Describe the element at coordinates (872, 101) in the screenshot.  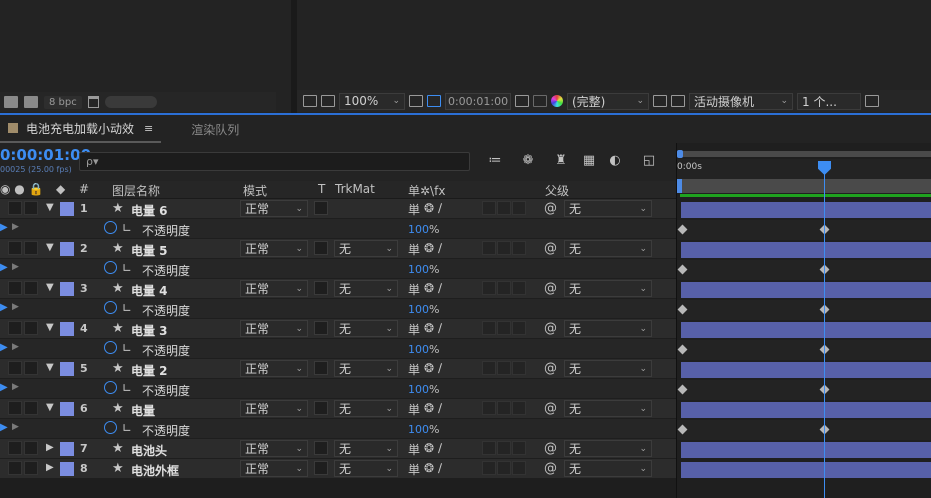
I see `reset-exposure-icon` at that location.